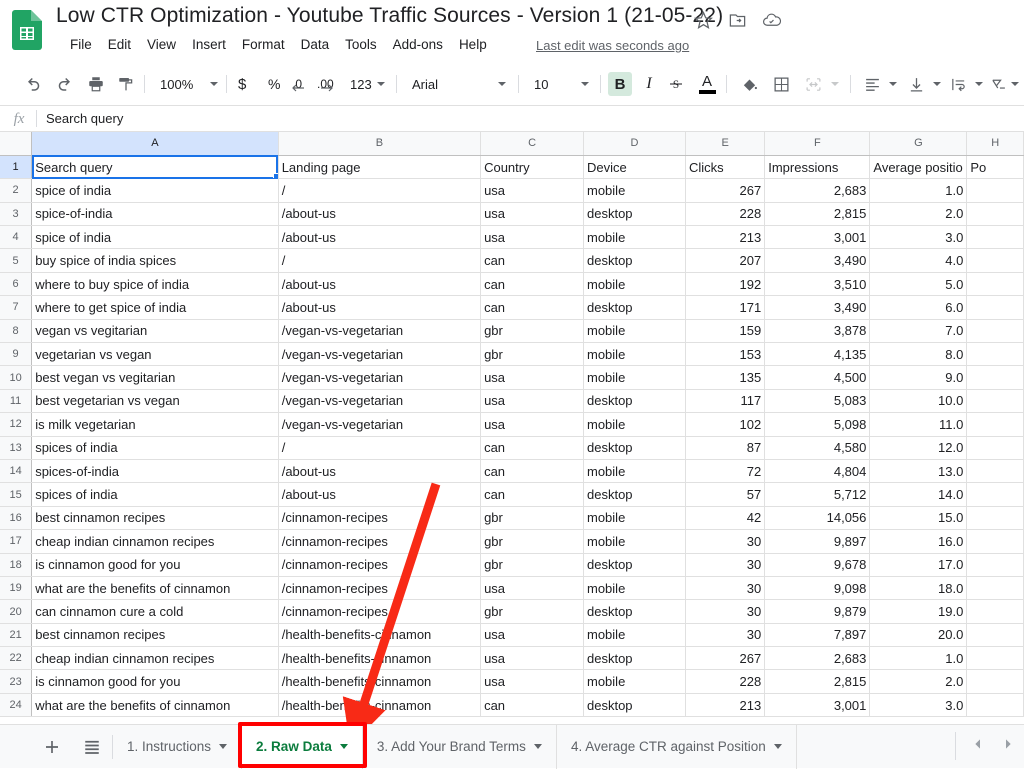  Describe the element at coordinates (817, 260) in the screenshot. I see `cell-F5: 3,490` at that location.